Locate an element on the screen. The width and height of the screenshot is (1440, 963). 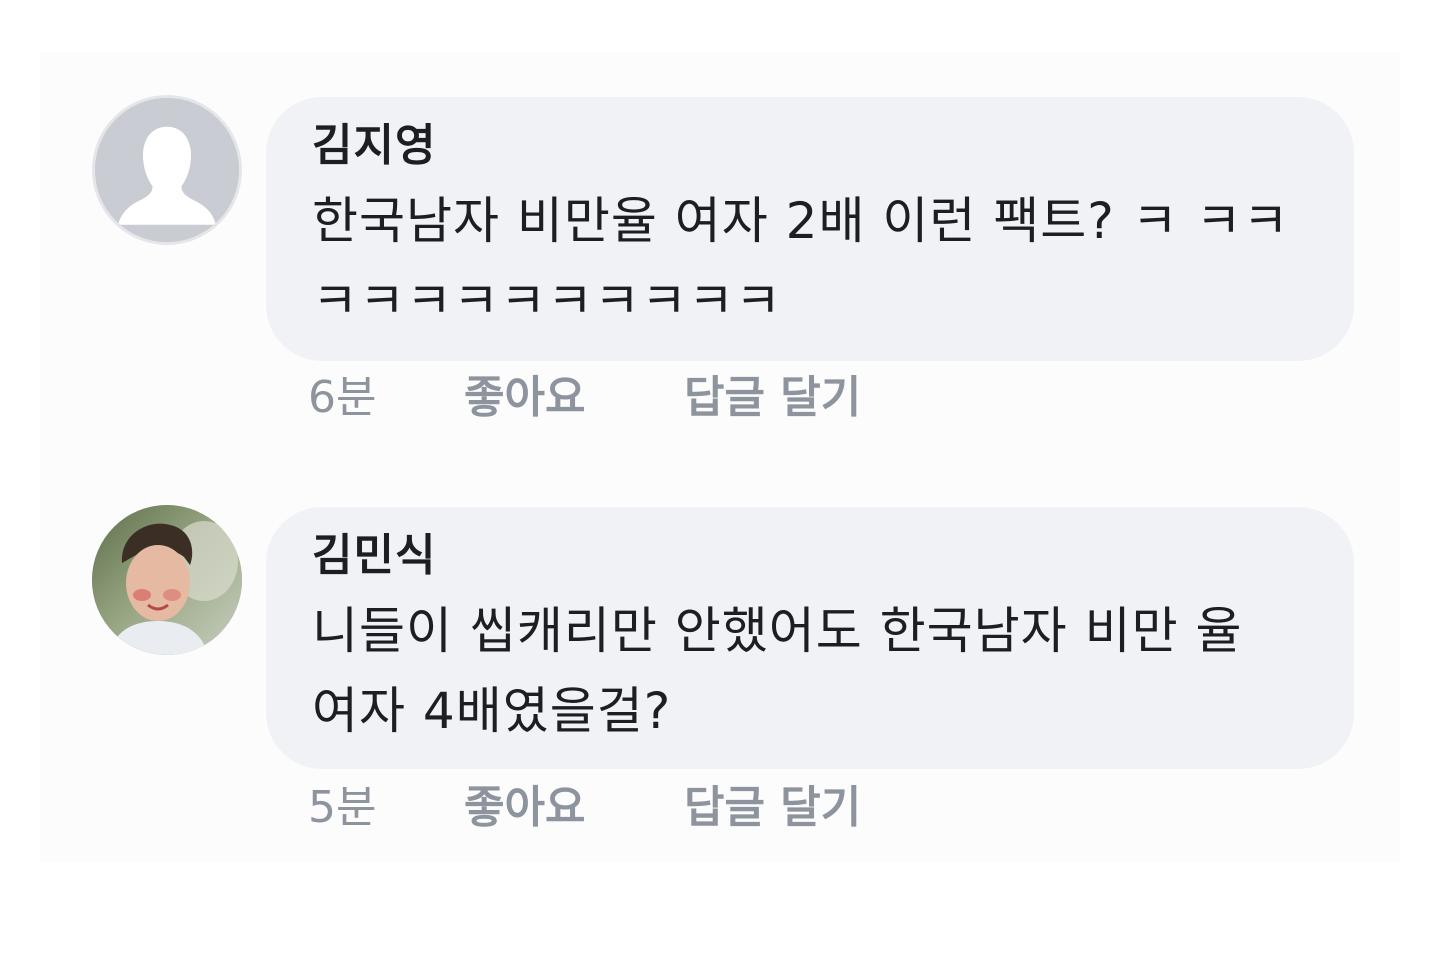
person-silhouette-icon is located at coordinates (167, 170).